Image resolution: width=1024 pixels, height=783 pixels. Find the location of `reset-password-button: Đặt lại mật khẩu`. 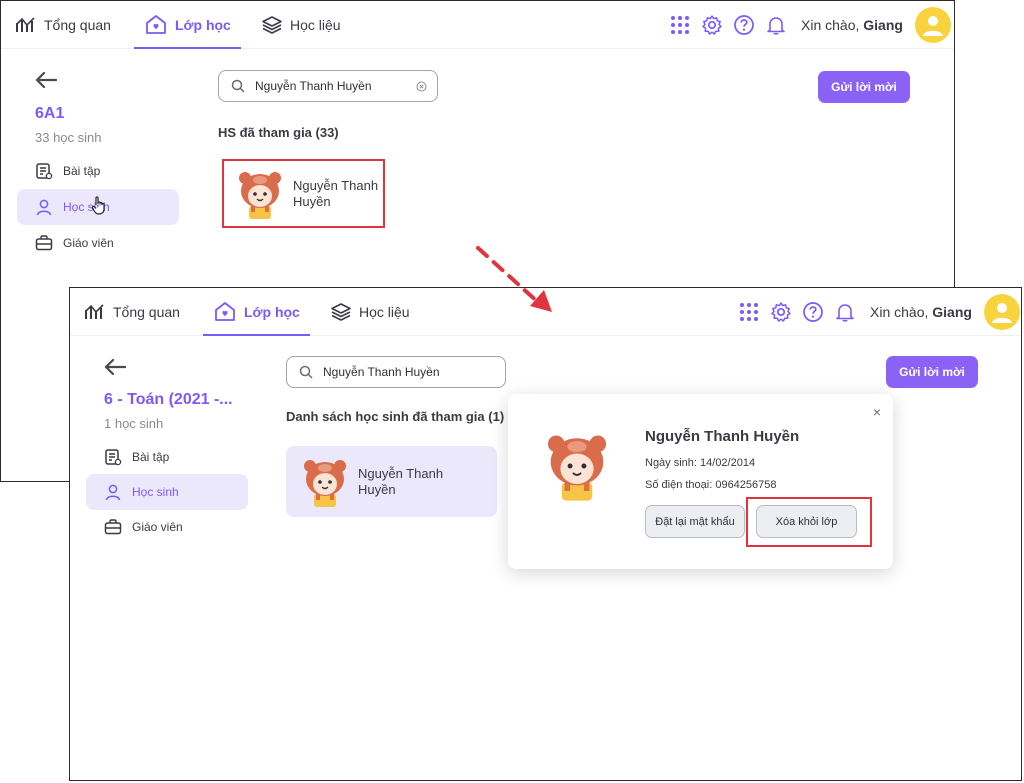

reset-password-button: Đặt lại mật khẩu is located at coordinates (695, 521).